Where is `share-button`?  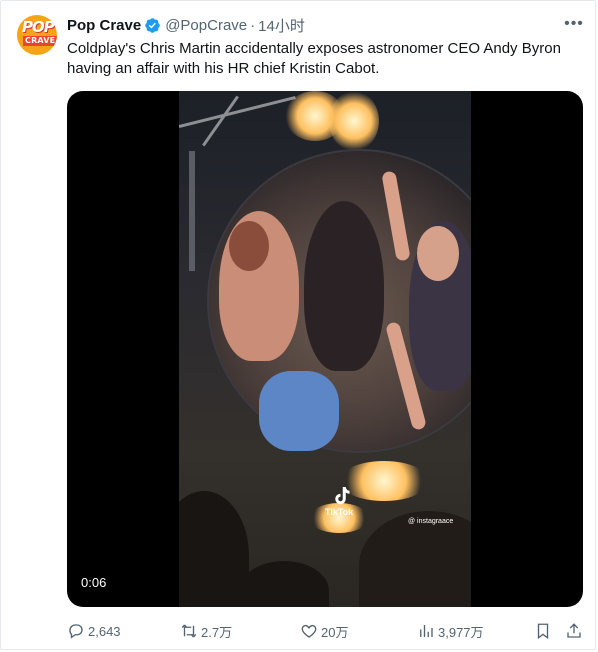 share-button is located at coordinates (575, 631).